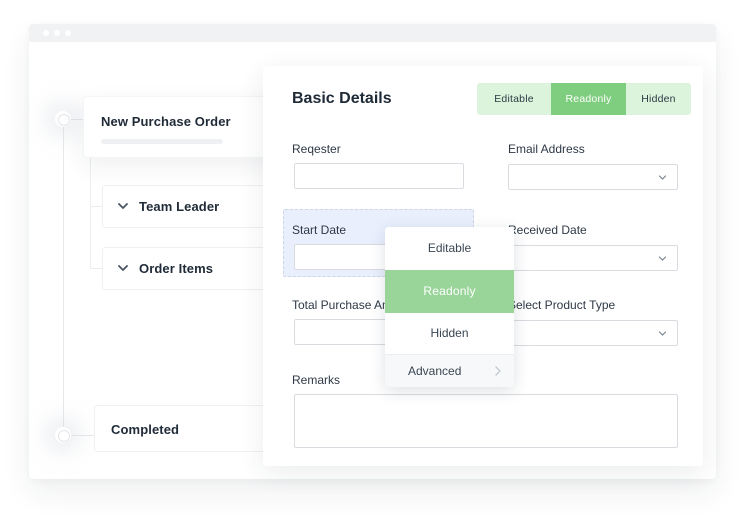 The image size is (747, 515). Describe the element at coordinates (316, 149) in the screenshot. I see `requester-label: Reqester` at that location.